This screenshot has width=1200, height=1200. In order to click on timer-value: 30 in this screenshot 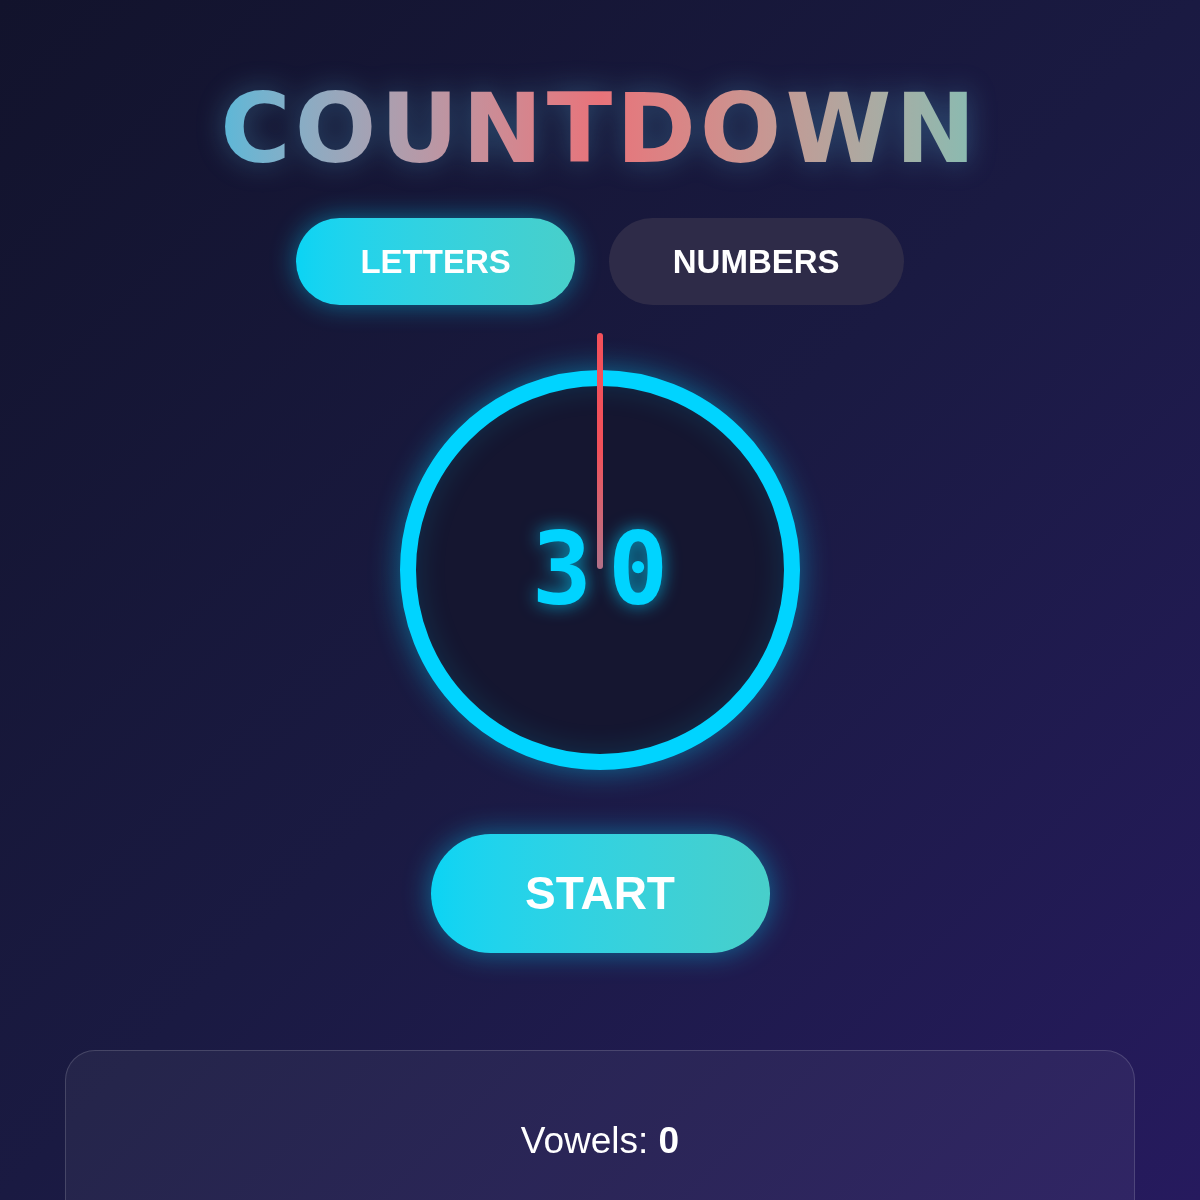, I will do `click(607, 570)`.